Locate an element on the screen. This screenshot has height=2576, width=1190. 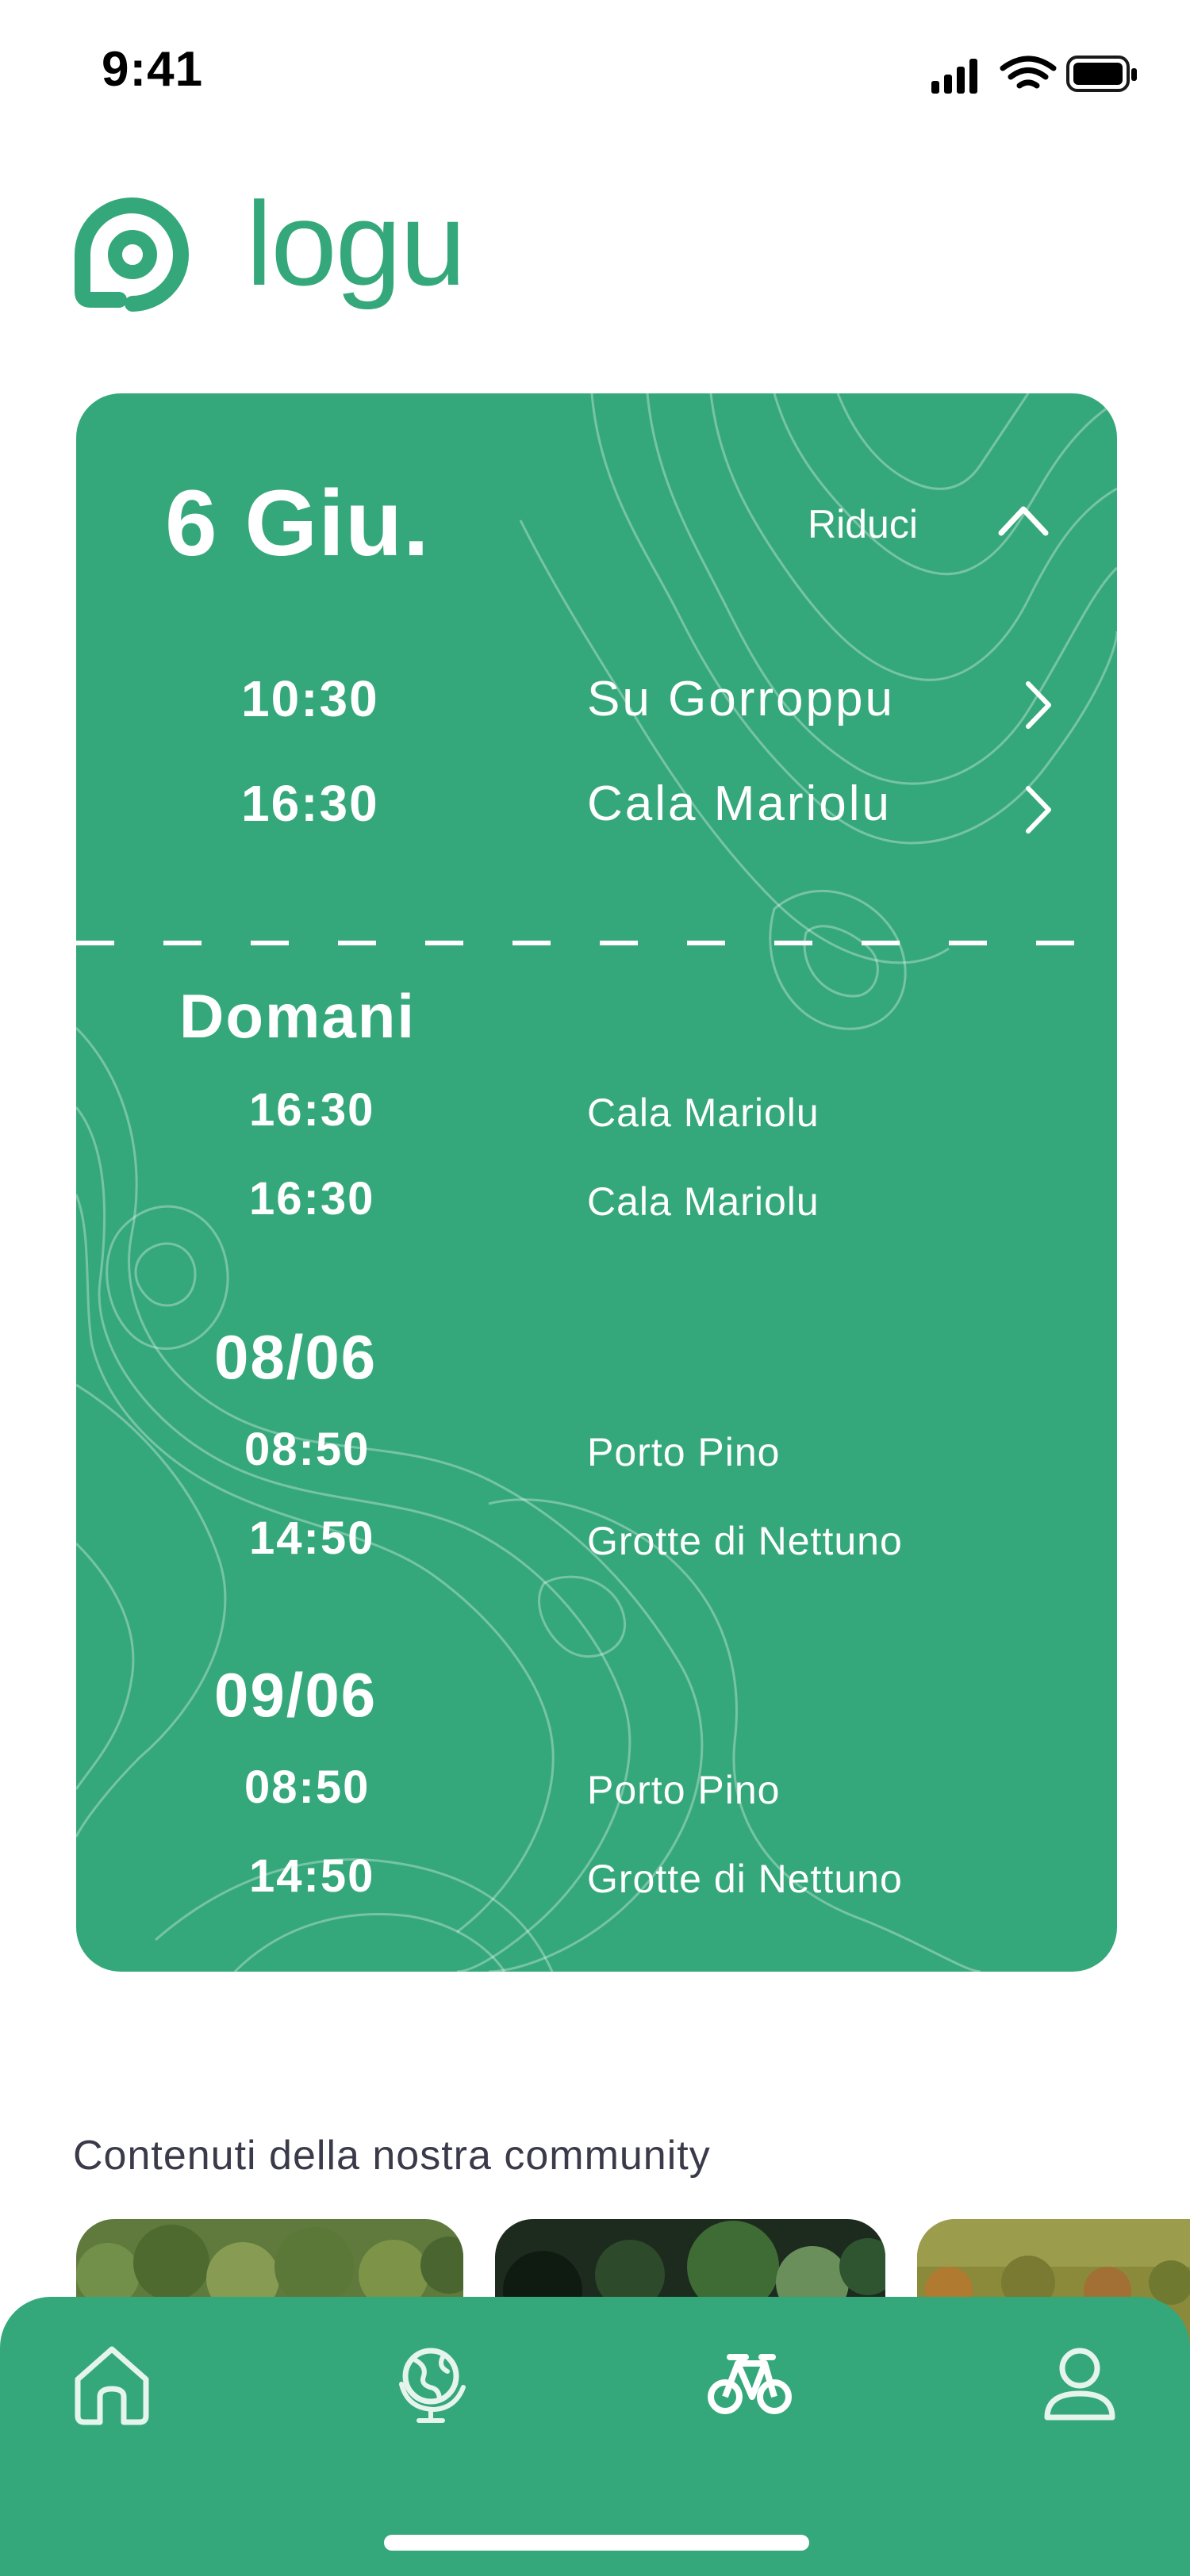
chevron-up-icon is located at coordinates (1023, 519).